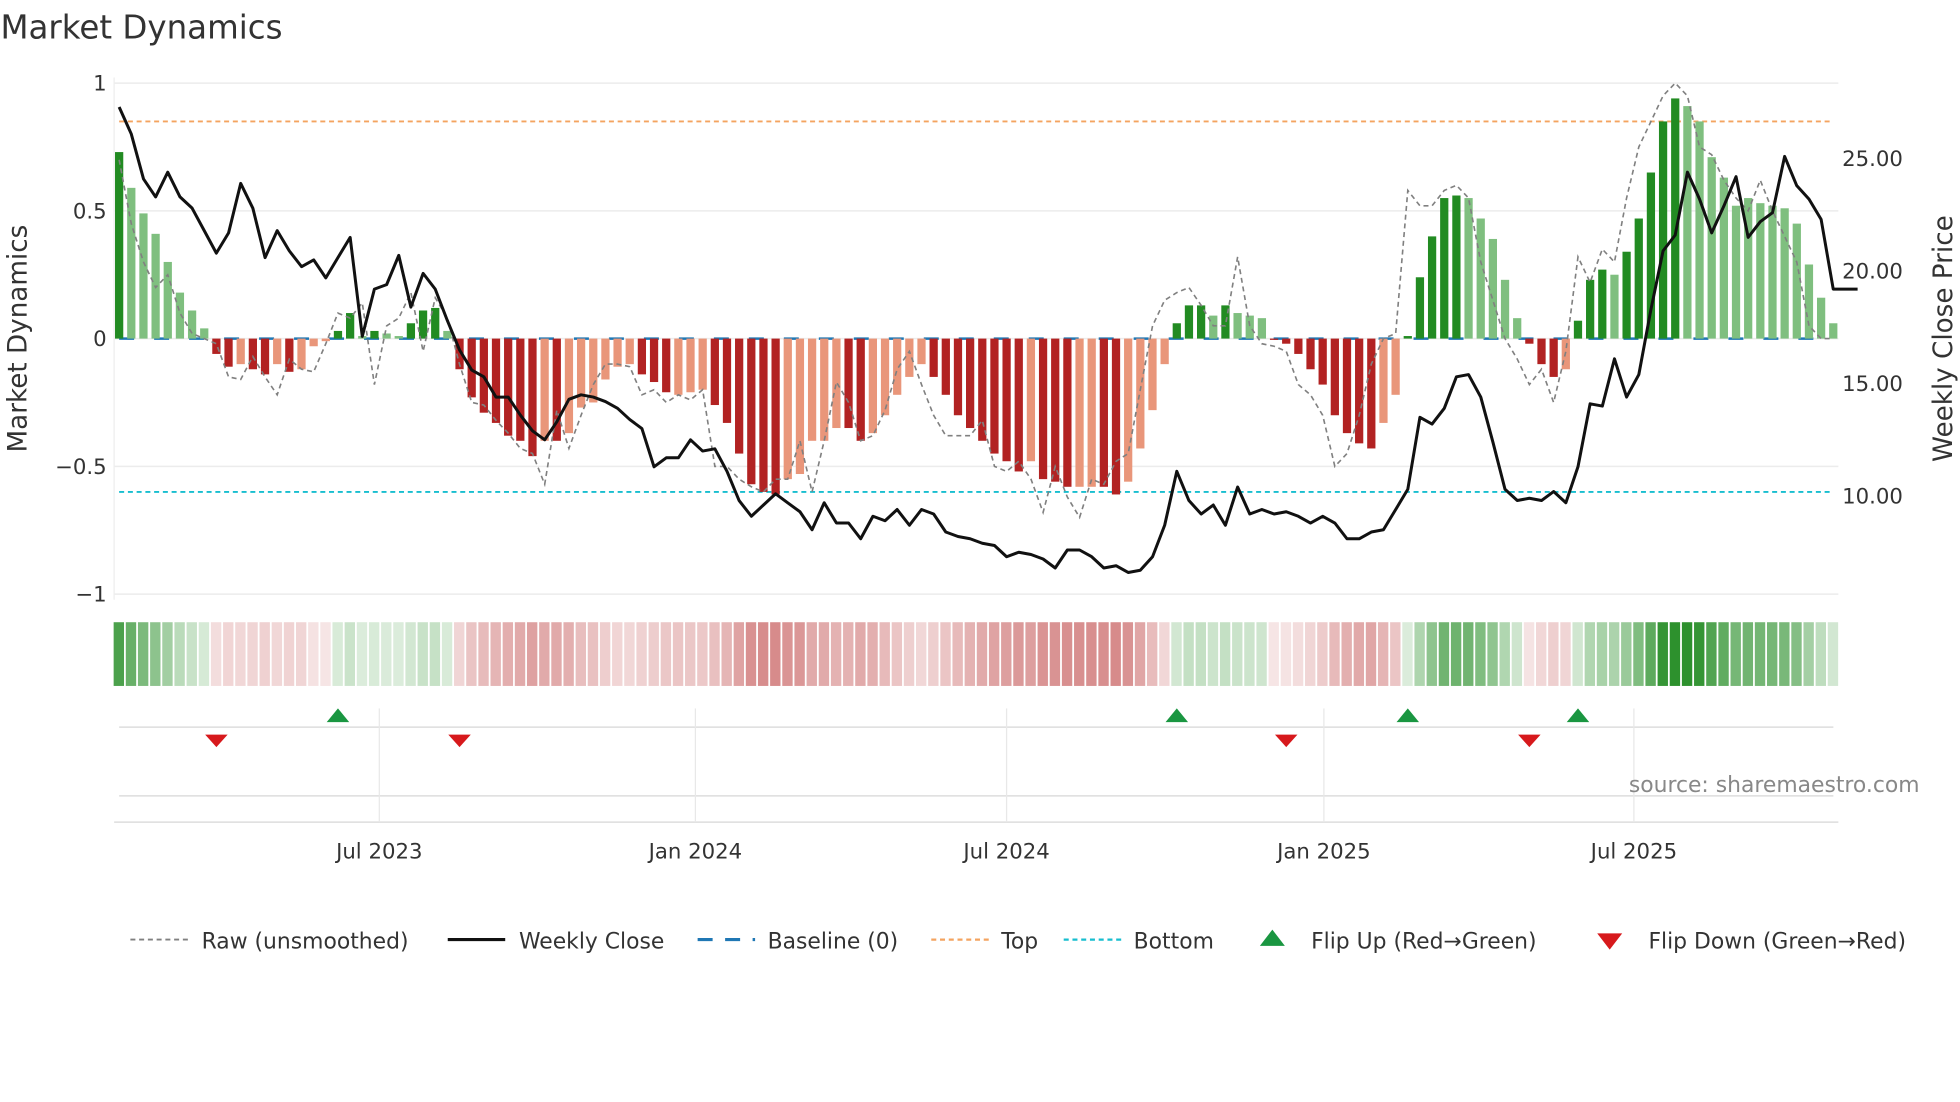 The width and height of the screenshot is (1960, 1102). Describe the element at coordinates (305, 941) in the screenshot. I see `legend-raw: Raw (unsmoothed)` at that location.